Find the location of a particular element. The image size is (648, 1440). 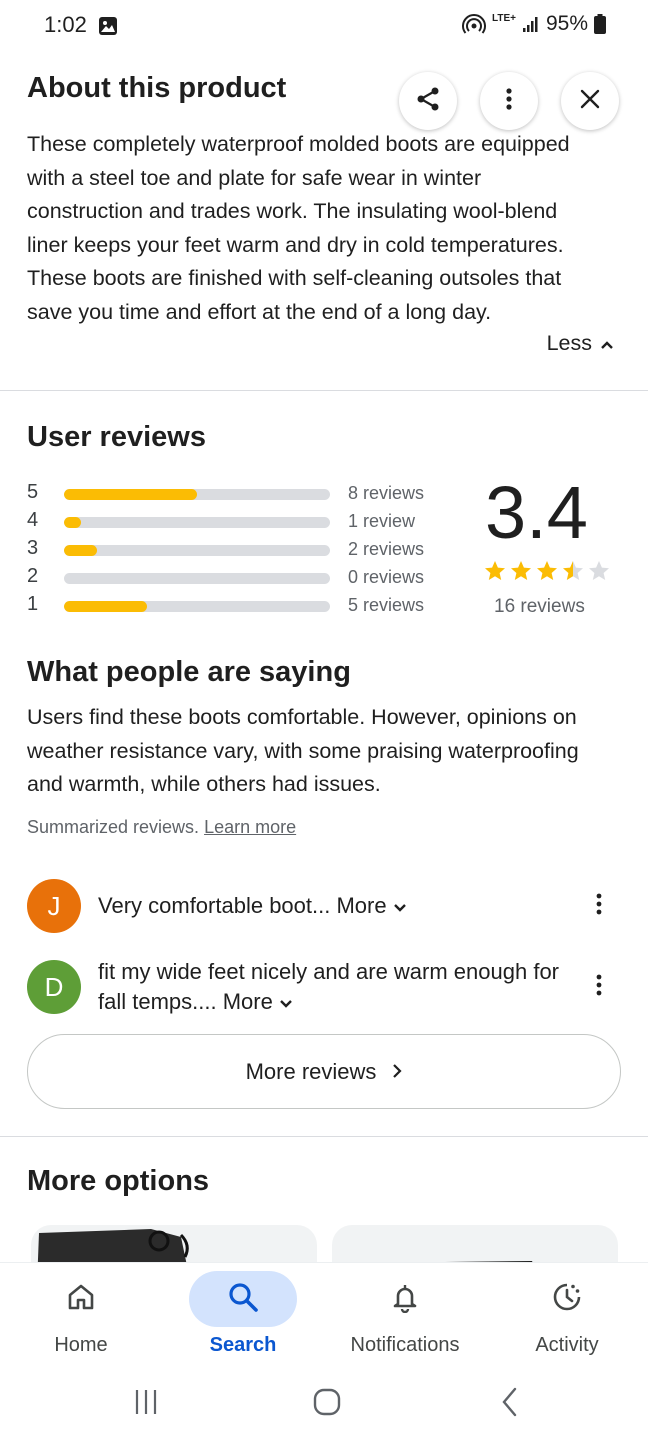

close-button is located at coordinates (590, 101).